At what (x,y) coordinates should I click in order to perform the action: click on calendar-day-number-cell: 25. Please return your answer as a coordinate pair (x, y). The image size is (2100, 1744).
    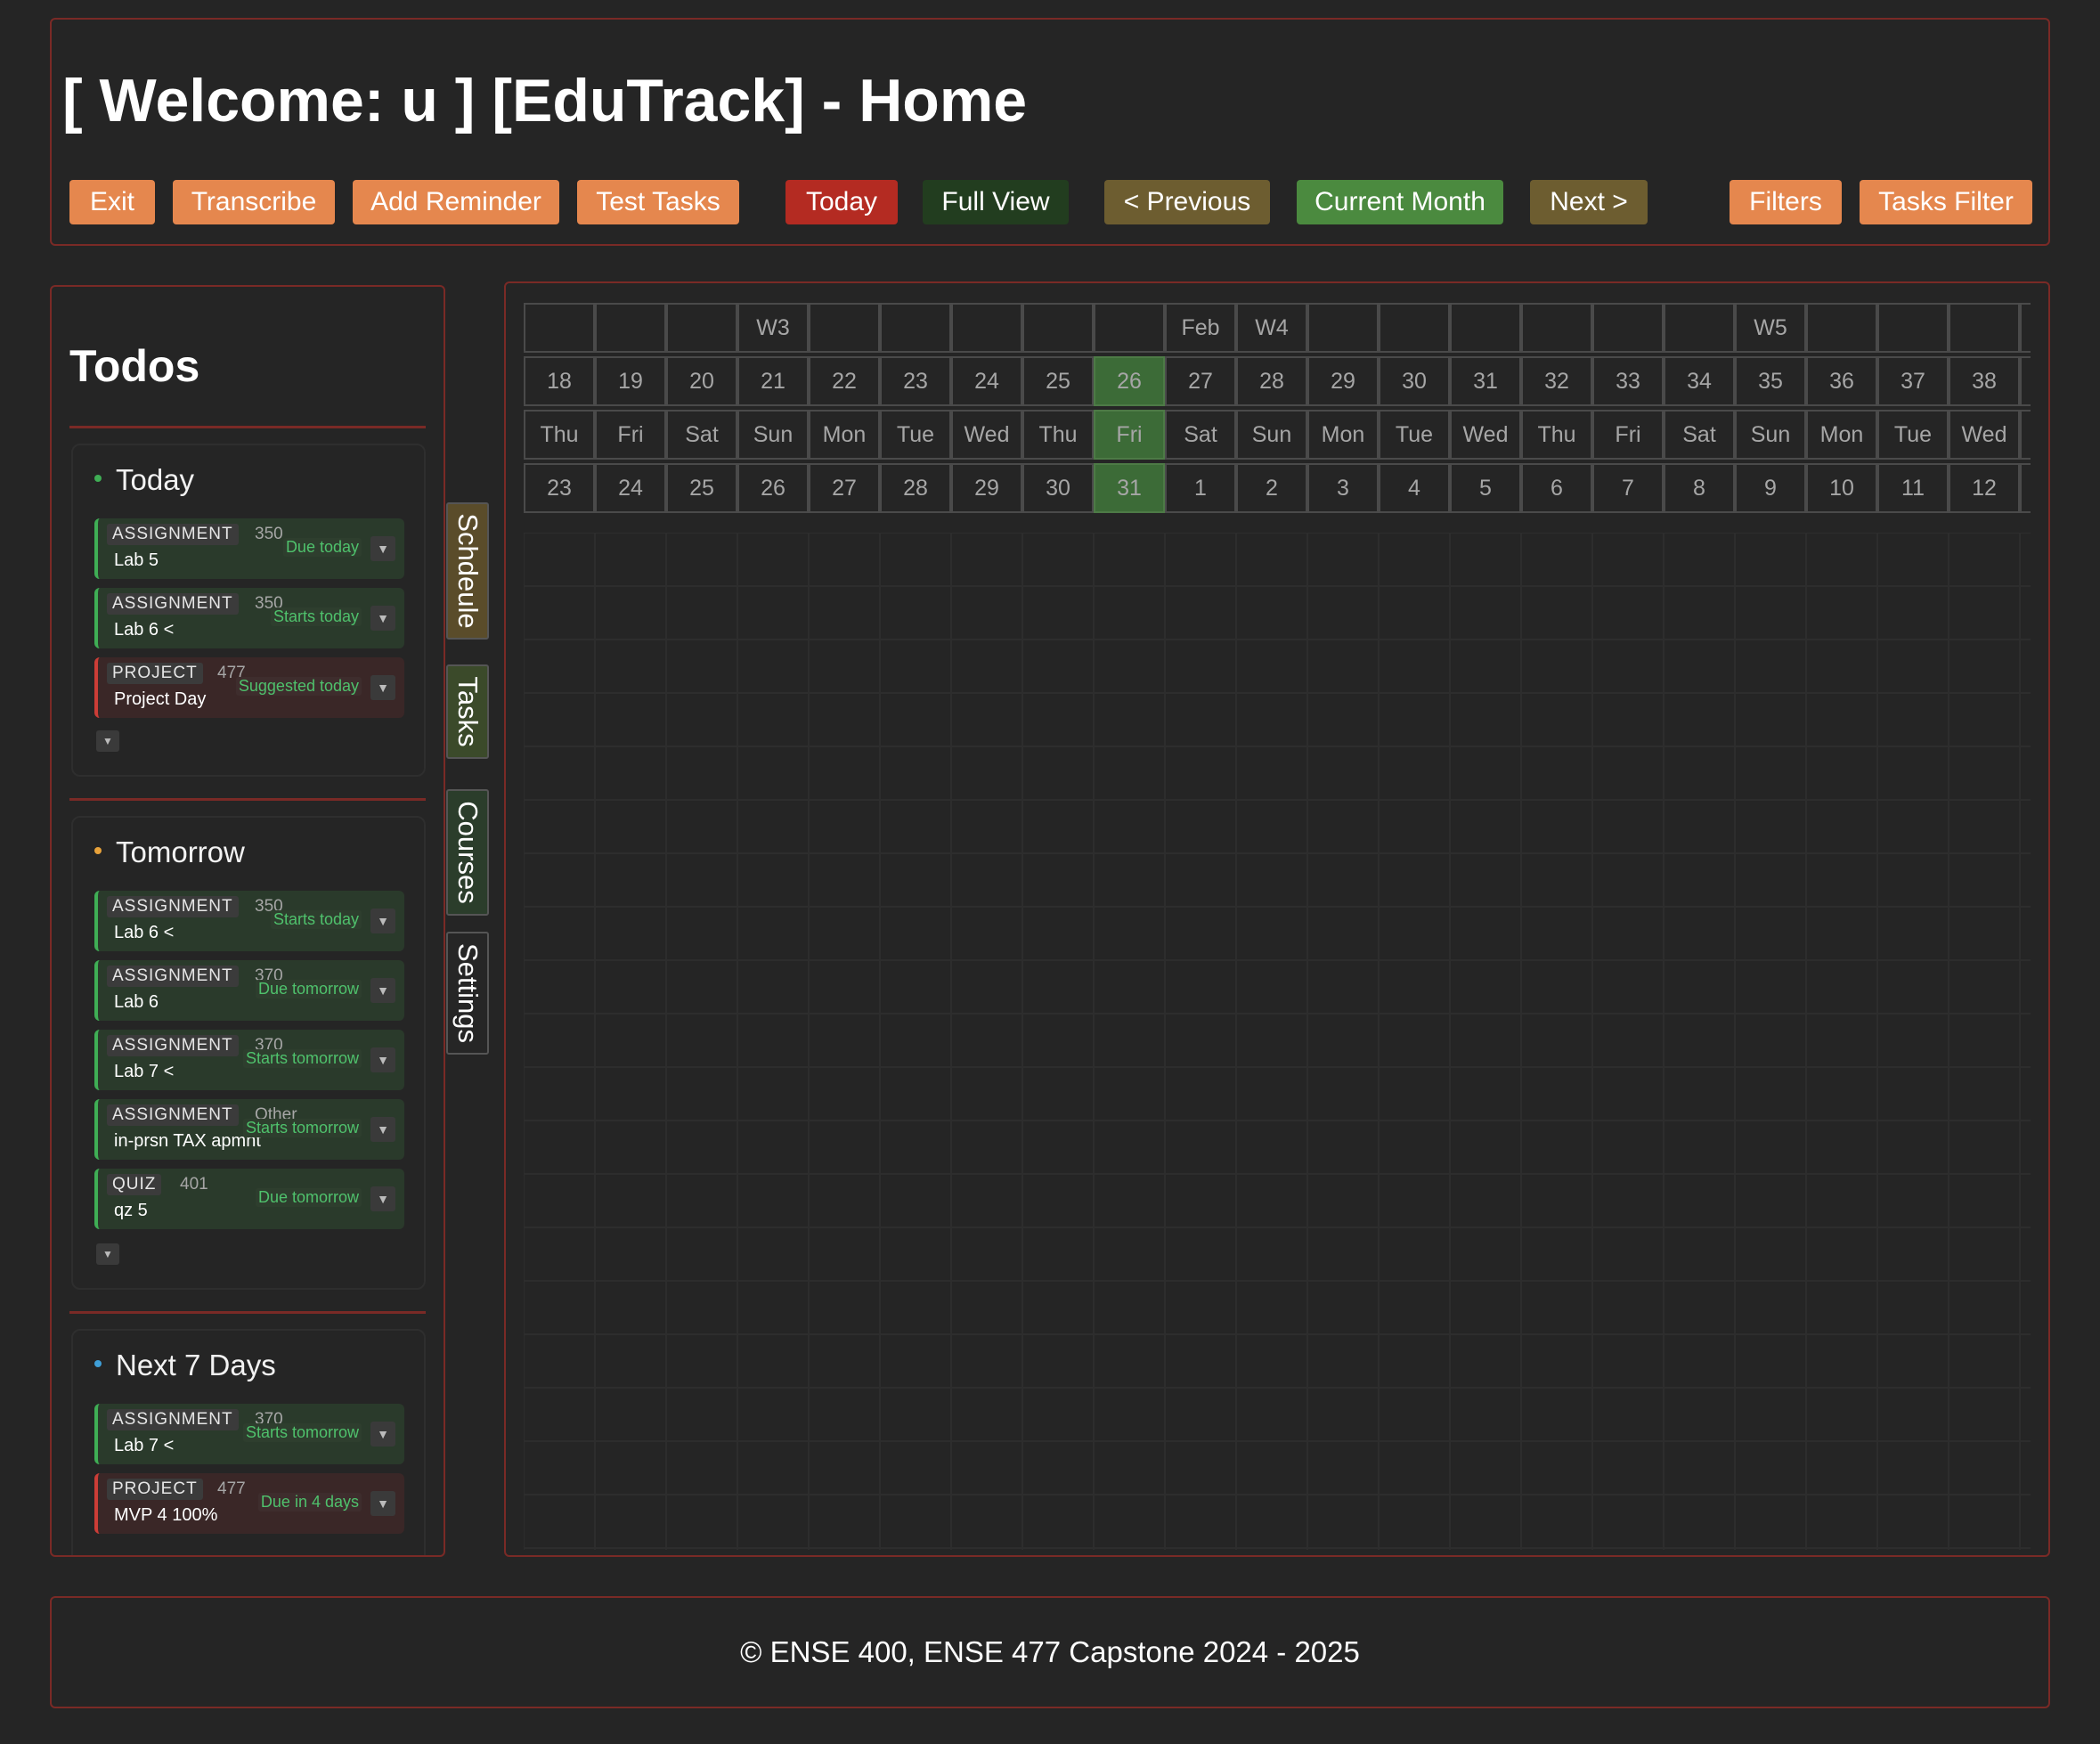
    Looking at the image, I should click on (1058, 381).